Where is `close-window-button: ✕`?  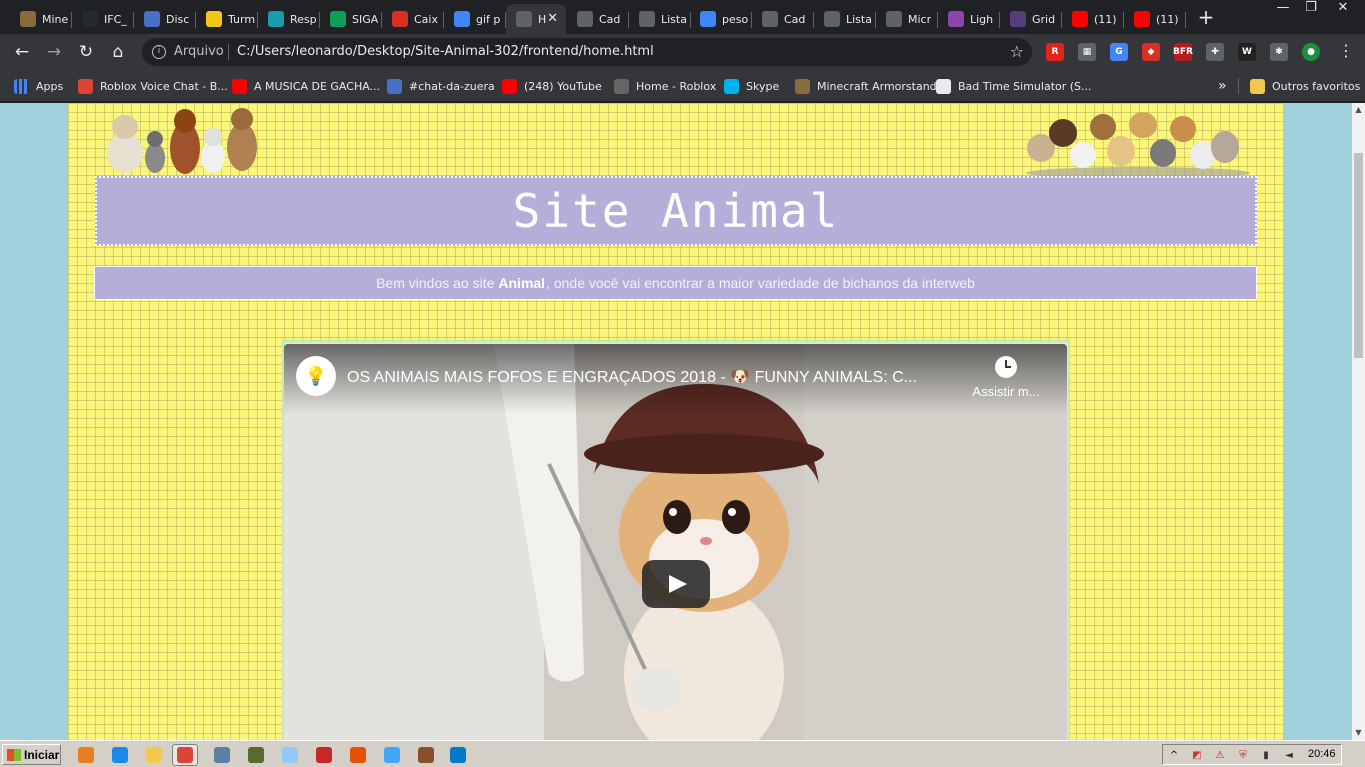 close-window-button: ✕ is located at coordinates (1343, 9).